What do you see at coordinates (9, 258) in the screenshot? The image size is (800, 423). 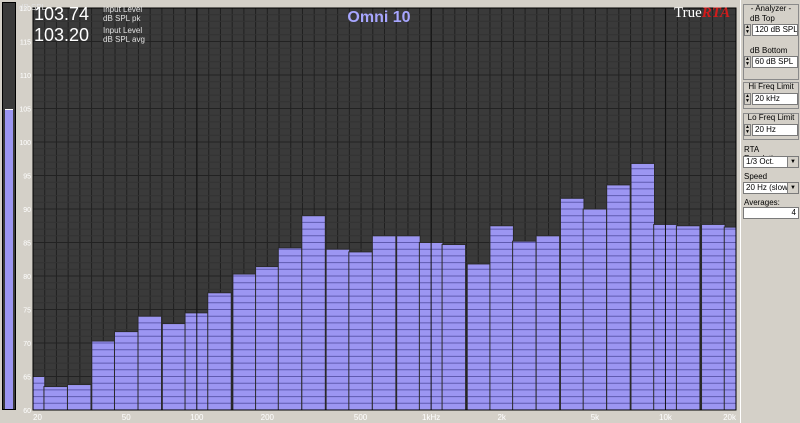 I see `input-level-meter-fill` at bounding box center [9, 258].